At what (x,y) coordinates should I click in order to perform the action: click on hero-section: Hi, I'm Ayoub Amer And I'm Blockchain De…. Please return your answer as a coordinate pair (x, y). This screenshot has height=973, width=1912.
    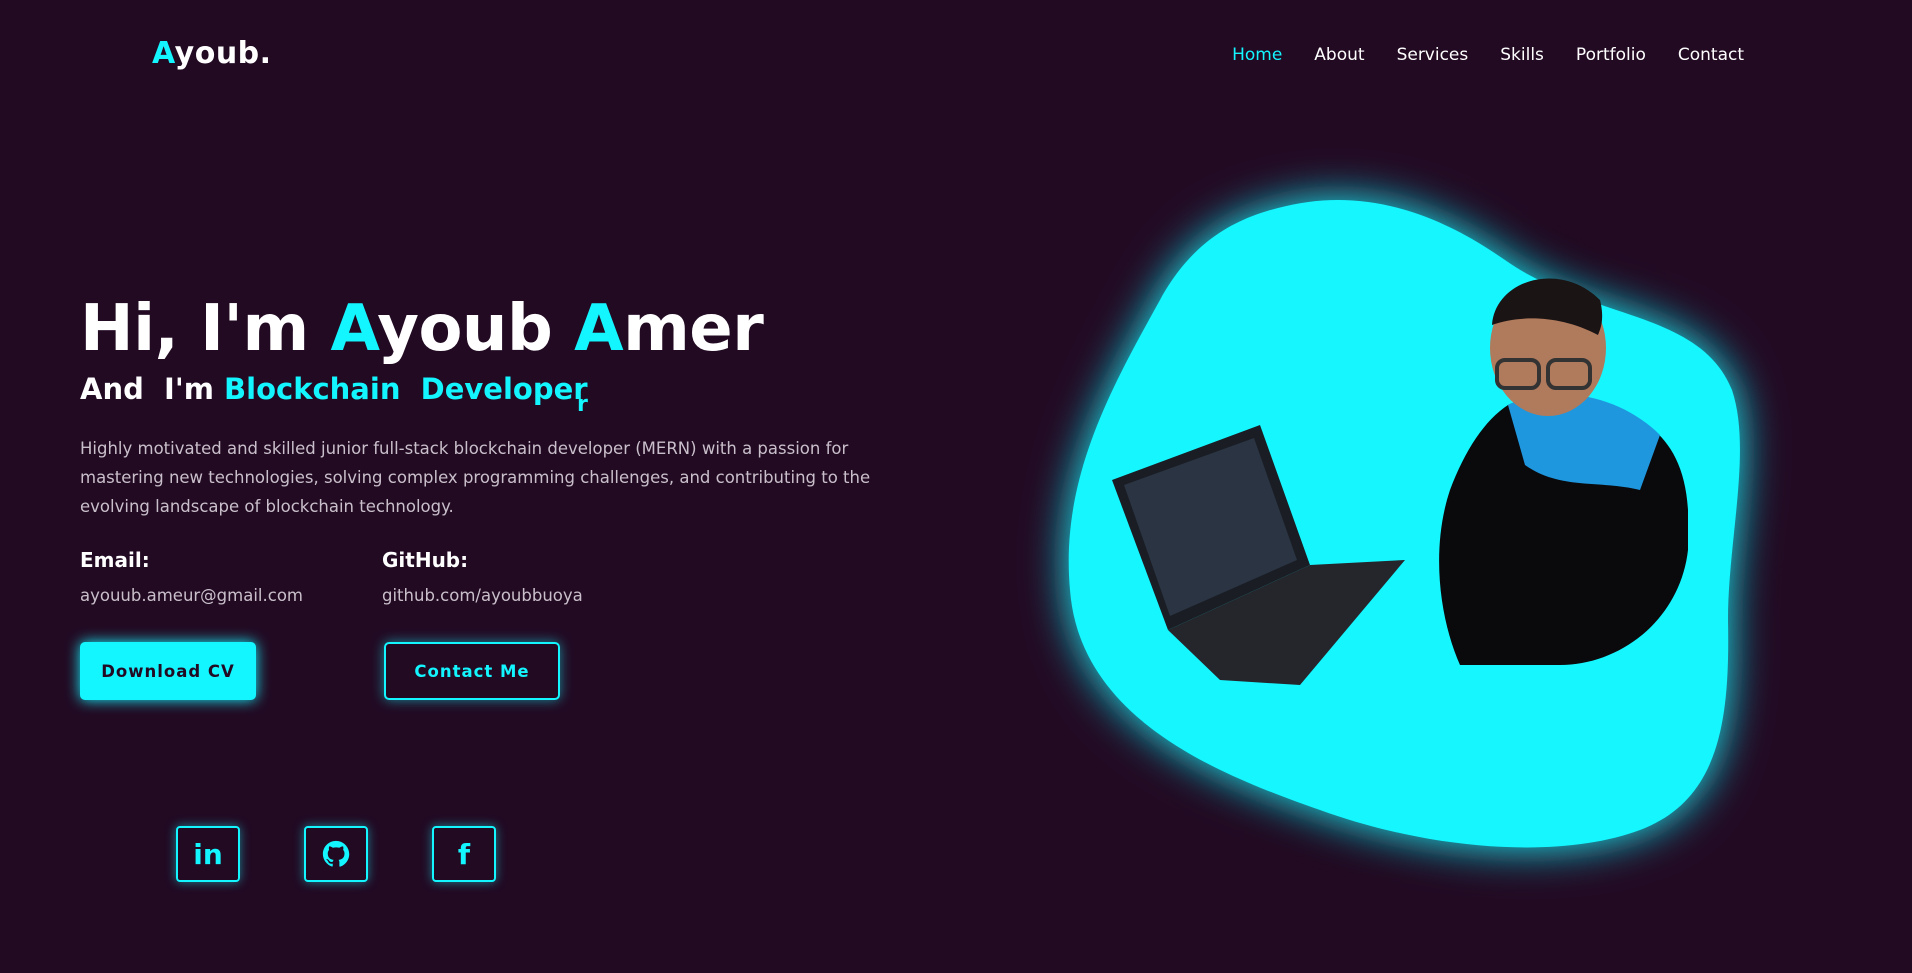
    Looking at the image, I should click on (510, 414).